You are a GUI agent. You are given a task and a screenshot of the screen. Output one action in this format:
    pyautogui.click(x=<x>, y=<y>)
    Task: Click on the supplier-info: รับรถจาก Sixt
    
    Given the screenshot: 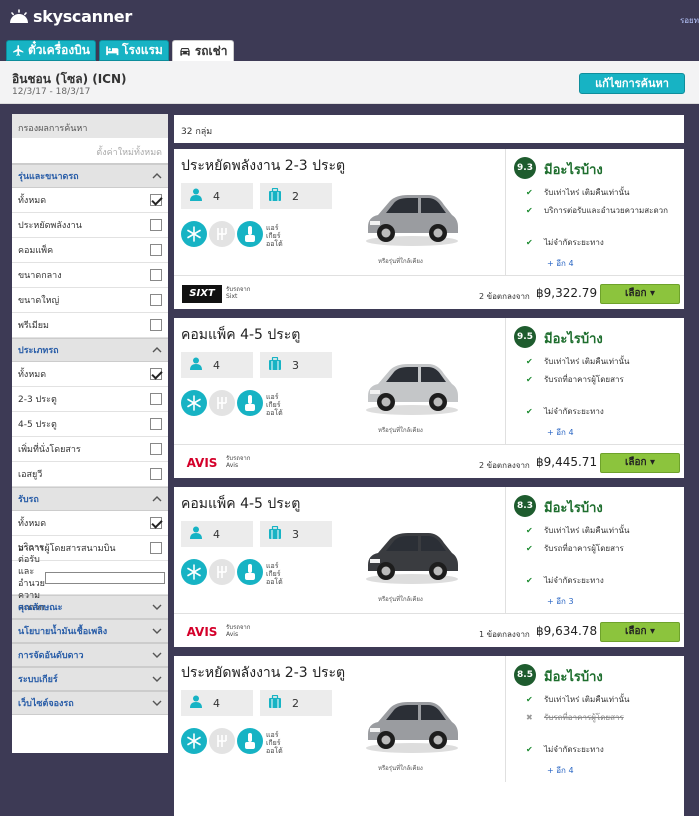 What is the action you would take?
    pyautogui.click(x=238, y=293)
    